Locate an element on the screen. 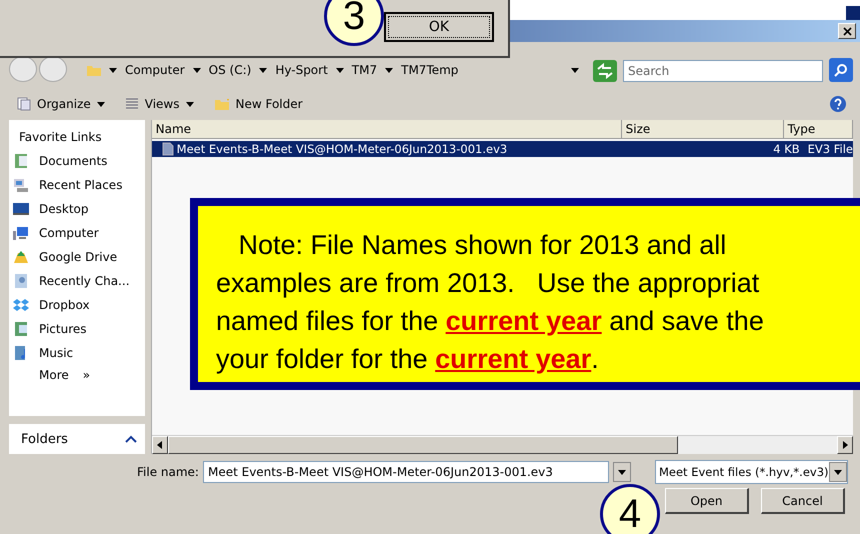 This screenshot has width=860, height=534. chevron-up-icon is located at coordinates (130, 439).